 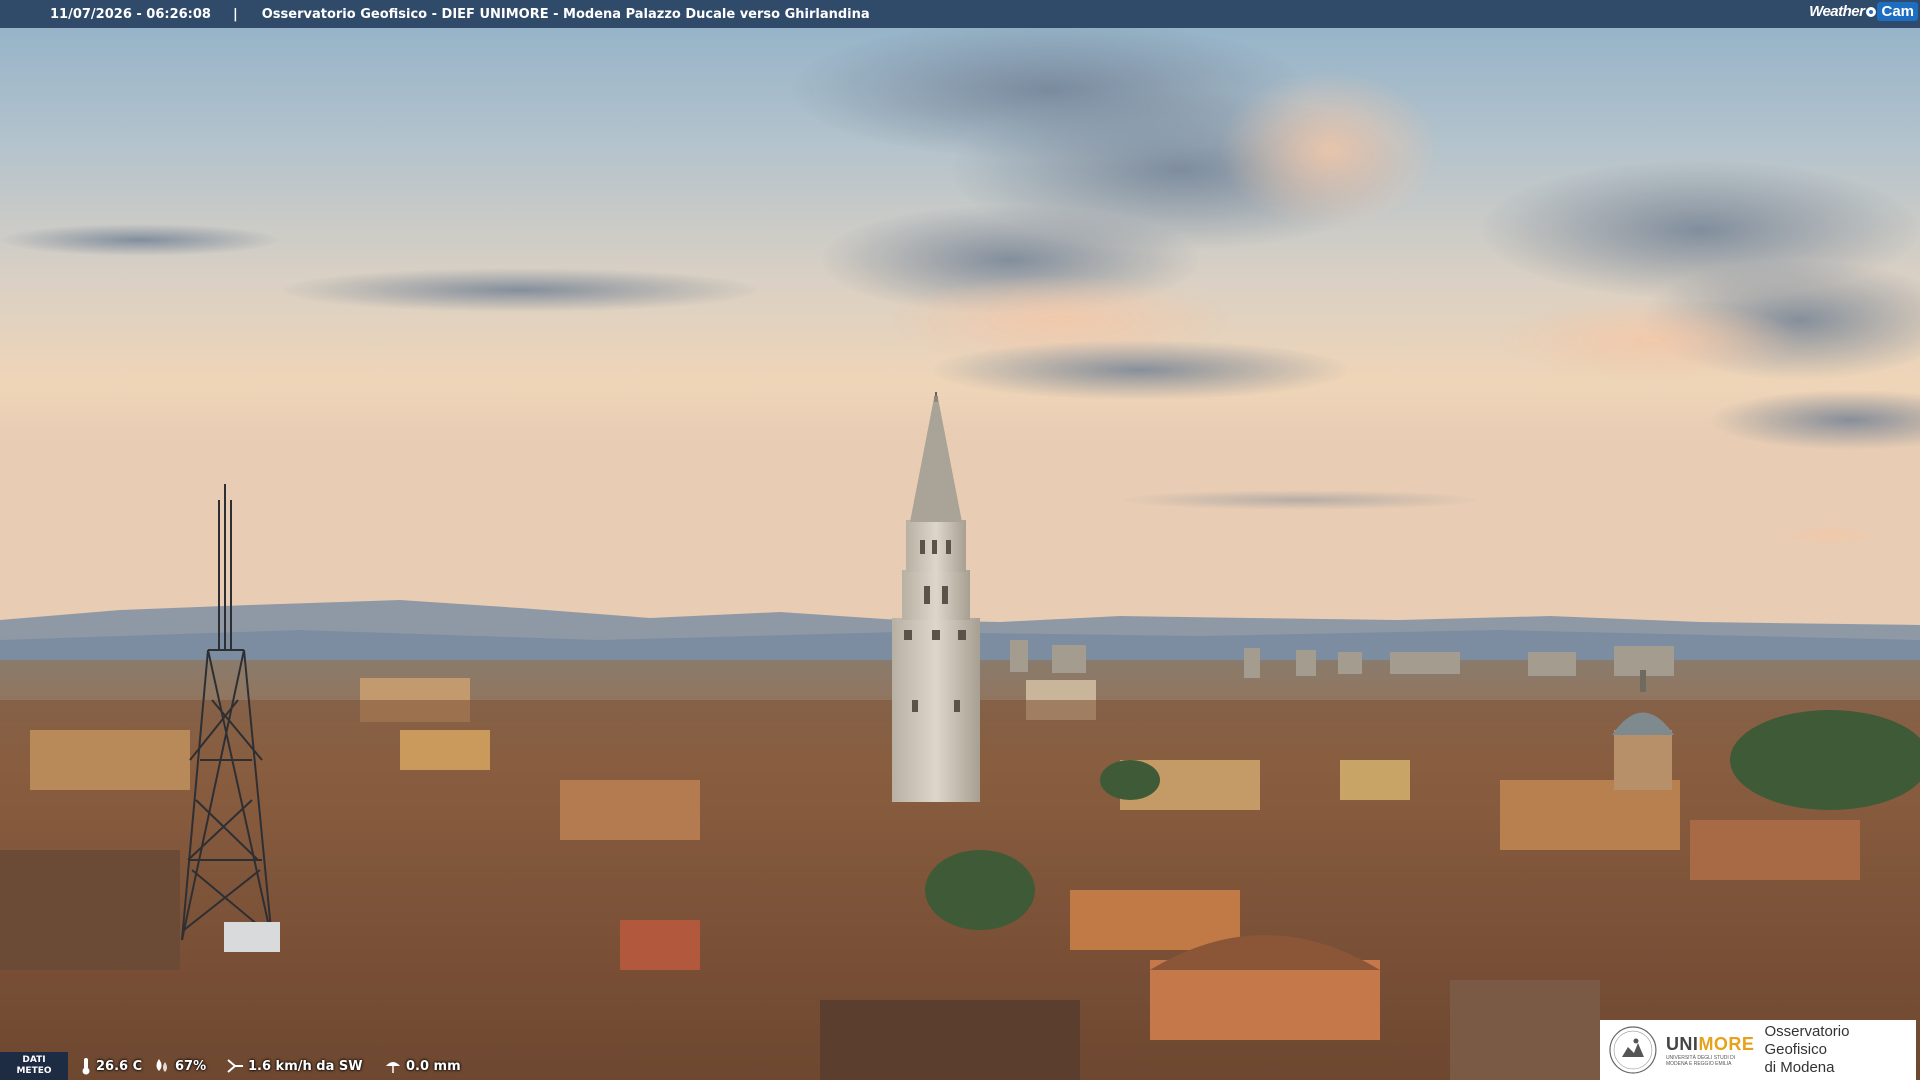 What do you see at coordinates (1799, 1067) in the screenshot?
I see `observatory-line2: di Modena` at bounding box center [1799, 1067].